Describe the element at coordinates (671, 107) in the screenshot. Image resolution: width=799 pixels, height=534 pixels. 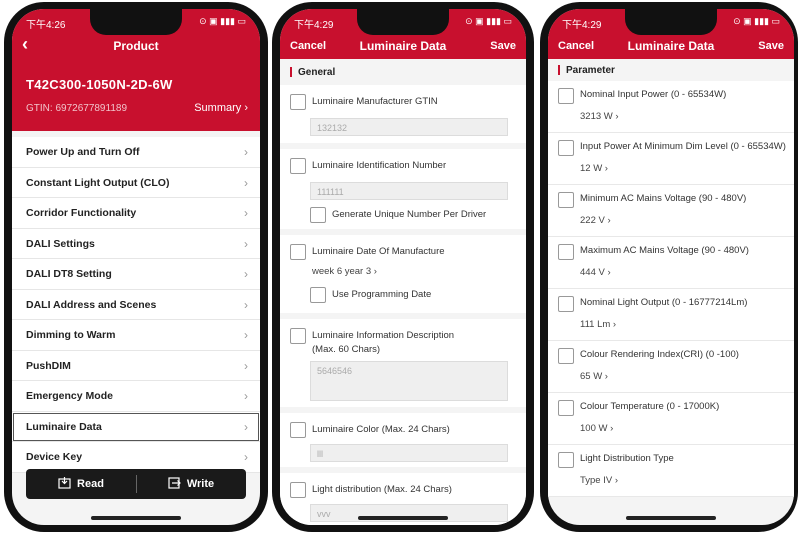
I see `param-row: Nominal Input Power (0 - 65534W) 3213 W ›` at that location.